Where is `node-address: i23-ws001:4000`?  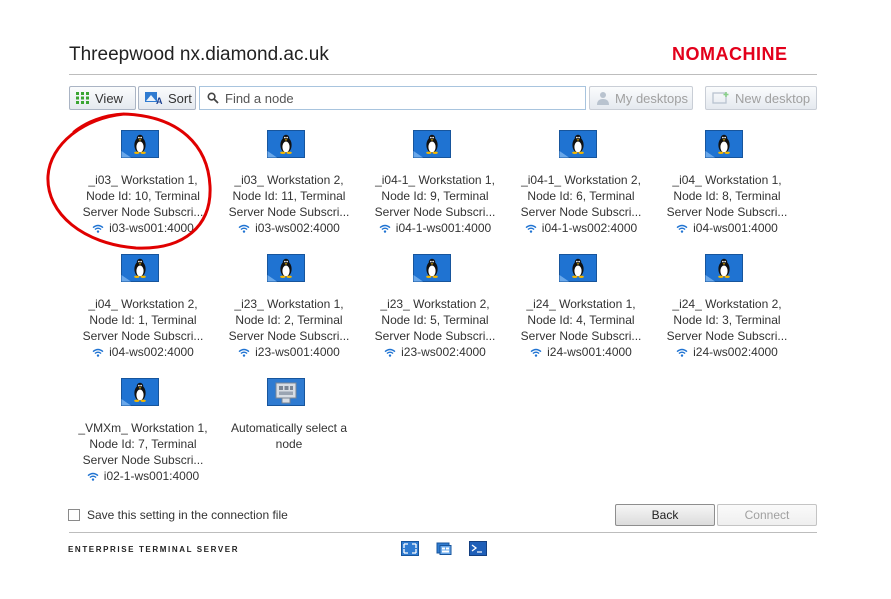 node-address: i23-ws001:4000 is located at coordinates (289, 352).